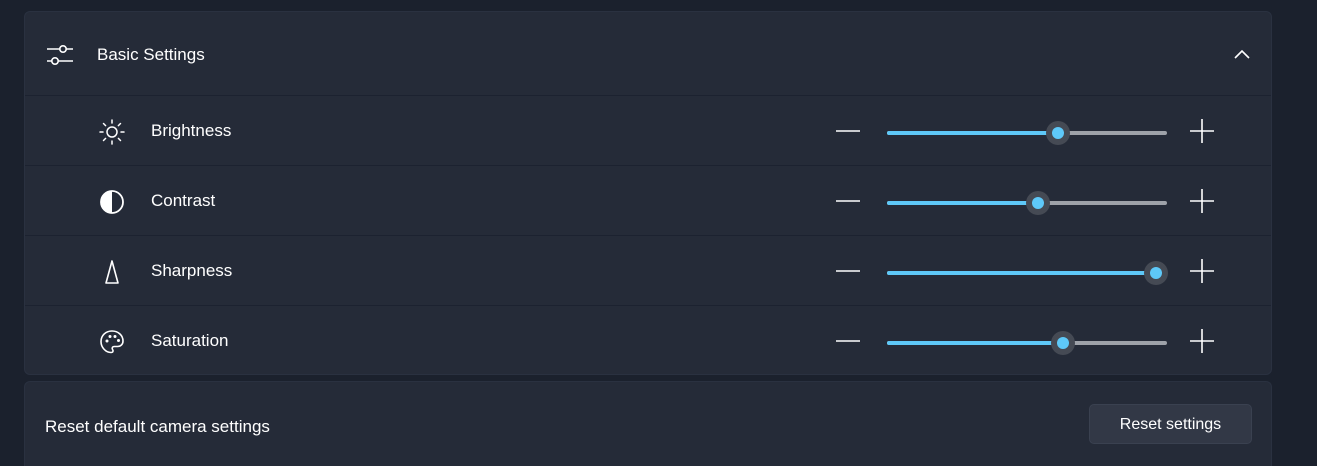 The width and height of the screenshot is (1317, 466). I want to click on setting-row-contrast: Contrast, so click(648, 201).